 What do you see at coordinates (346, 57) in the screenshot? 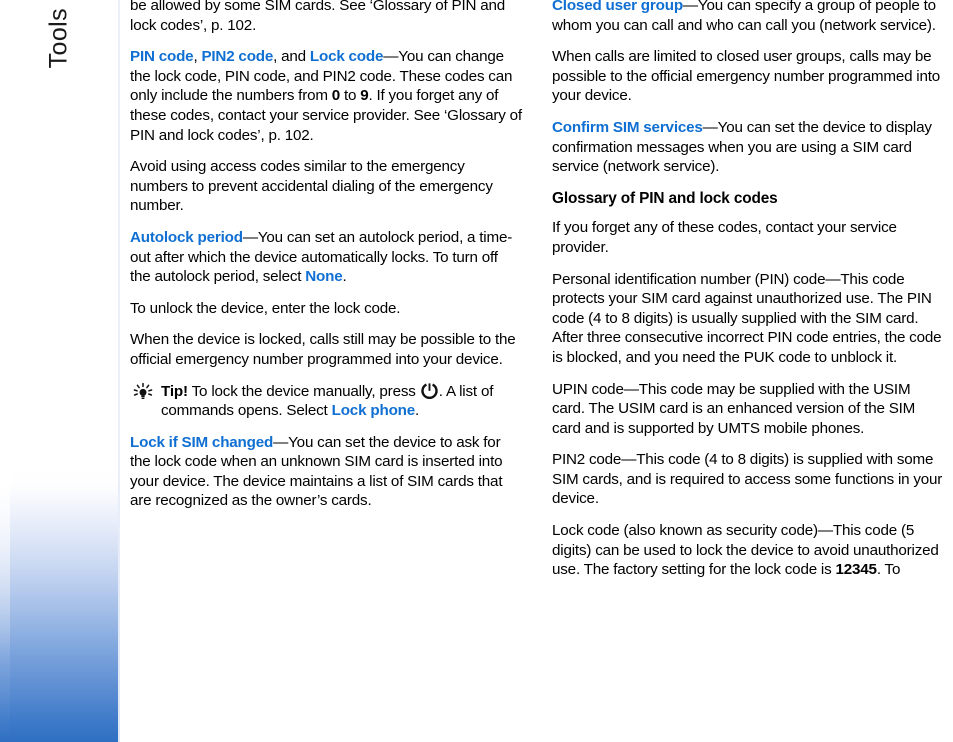
I see `ui-string: Lock code` at bounding box center [346, 57].